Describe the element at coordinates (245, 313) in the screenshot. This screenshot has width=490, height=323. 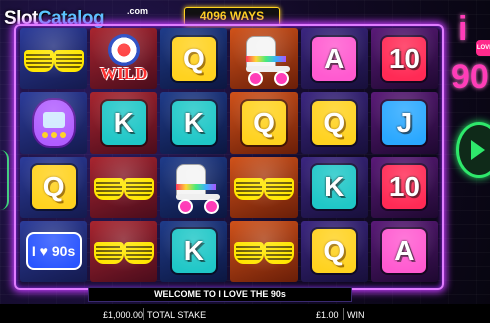
I see `footer-bar: £1,000.00 TOTAL STAKE £1.00 WIN` at that location.